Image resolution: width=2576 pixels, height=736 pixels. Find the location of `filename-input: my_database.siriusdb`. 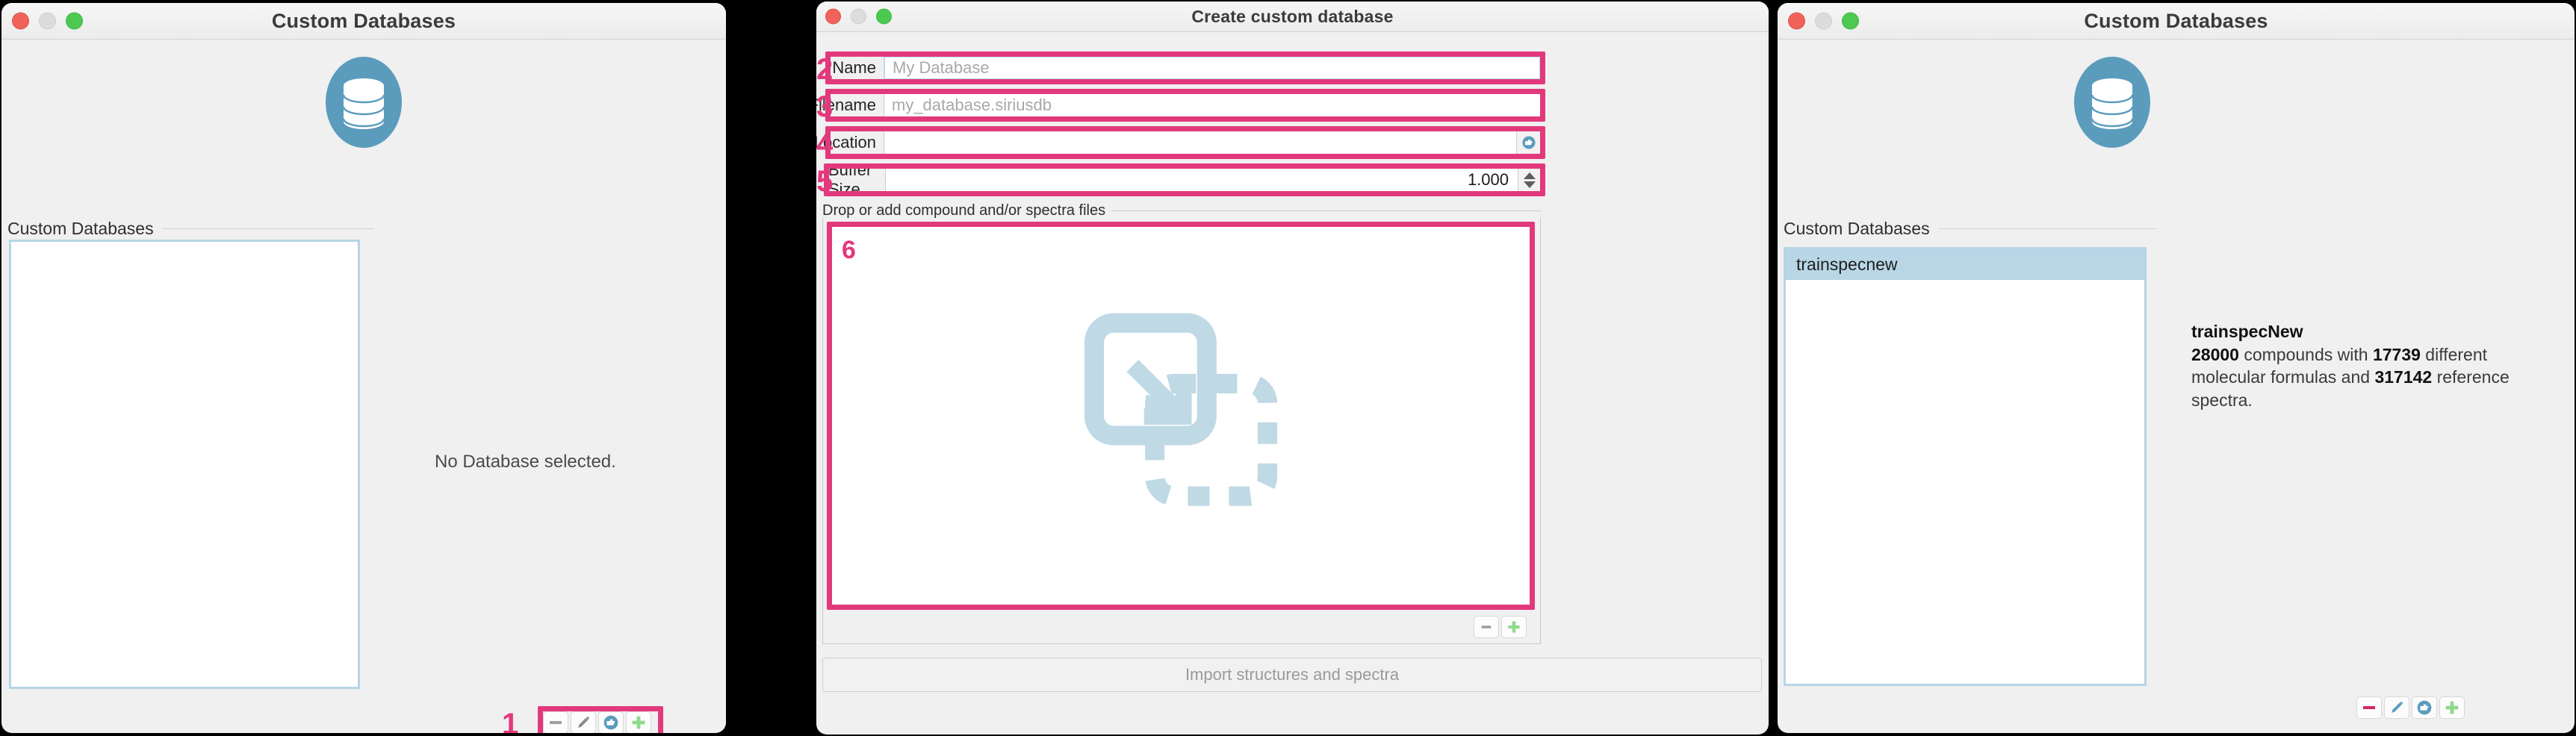

filename-input: my_database.siriusdb is located at coordinates (1213, 105).